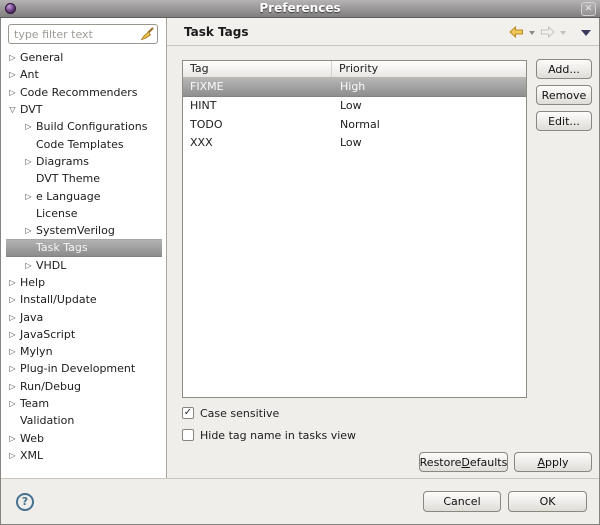 The width and height of the screenshot is (600, 525). I want to click on hide-tag-name-in-tasks-view-checkbox: Hide tag name in tasks view, so click(269, 435).